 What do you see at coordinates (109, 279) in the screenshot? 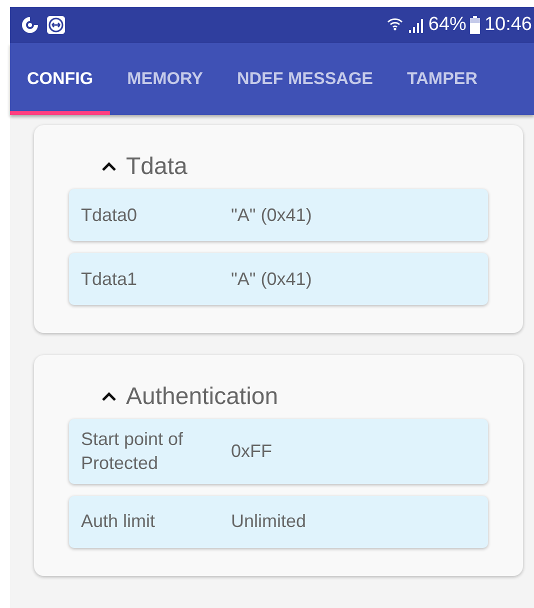
I see `field-label: Tdata1` at bounding box center [109, 279].